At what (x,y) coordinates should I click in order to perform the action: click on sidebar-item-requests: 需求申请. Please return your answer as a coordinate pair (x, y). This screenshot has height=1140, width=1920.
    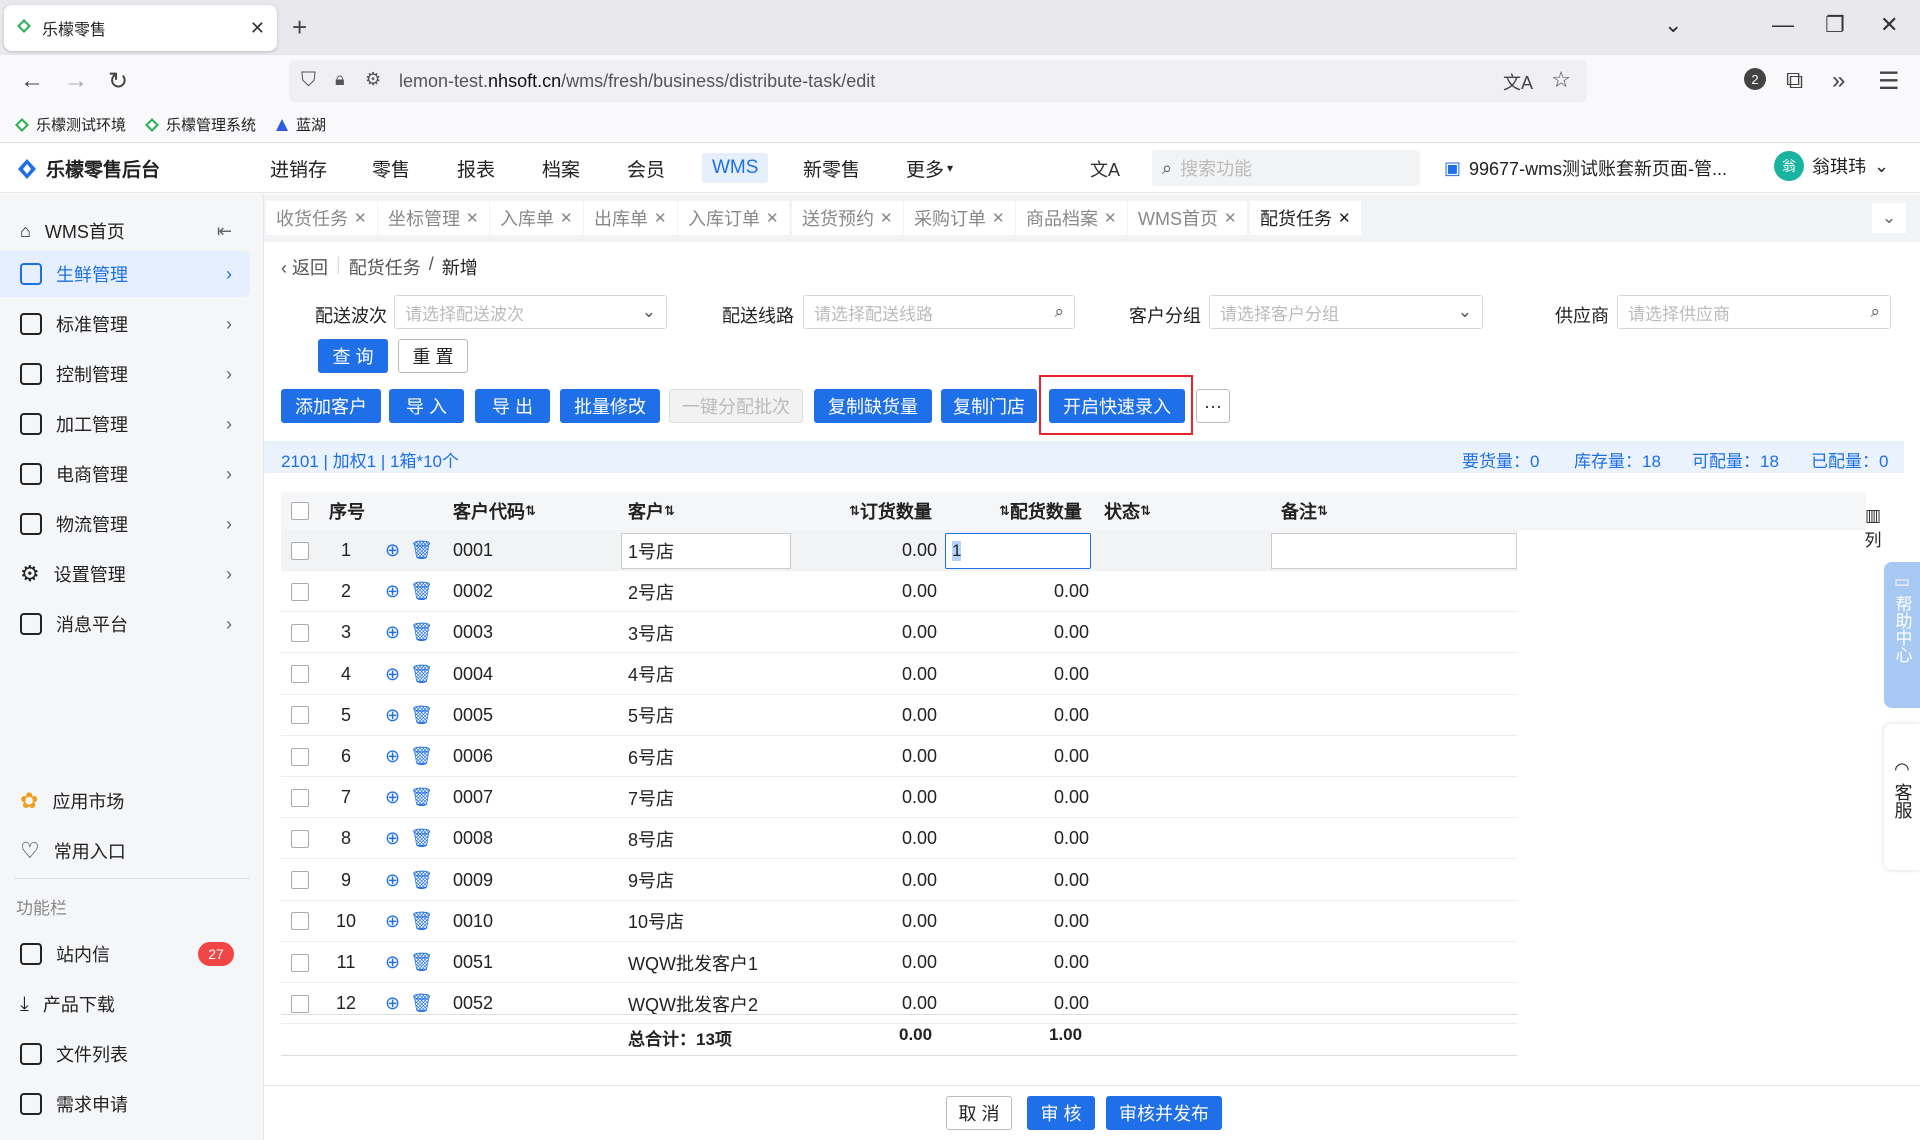
    Looking at the image, I should click on (125, 1104).